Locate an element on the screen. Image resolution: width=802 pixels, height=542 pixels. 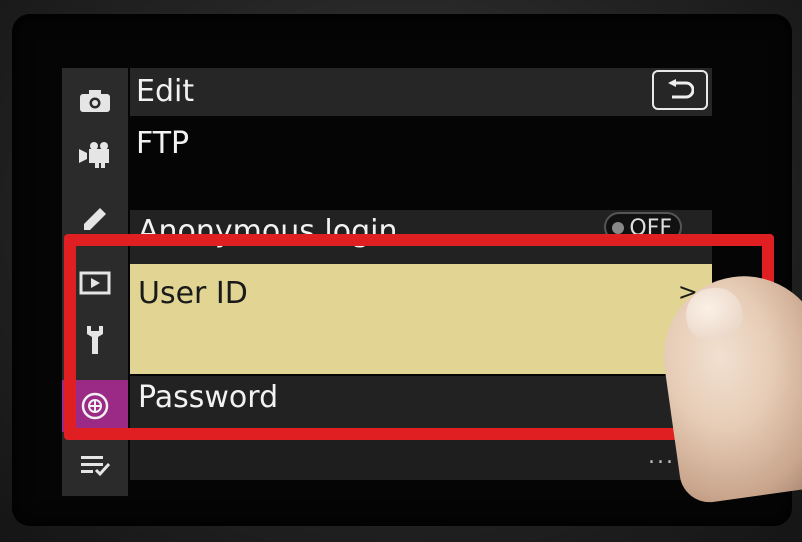
header-bar is located at coordinates (421, 92).